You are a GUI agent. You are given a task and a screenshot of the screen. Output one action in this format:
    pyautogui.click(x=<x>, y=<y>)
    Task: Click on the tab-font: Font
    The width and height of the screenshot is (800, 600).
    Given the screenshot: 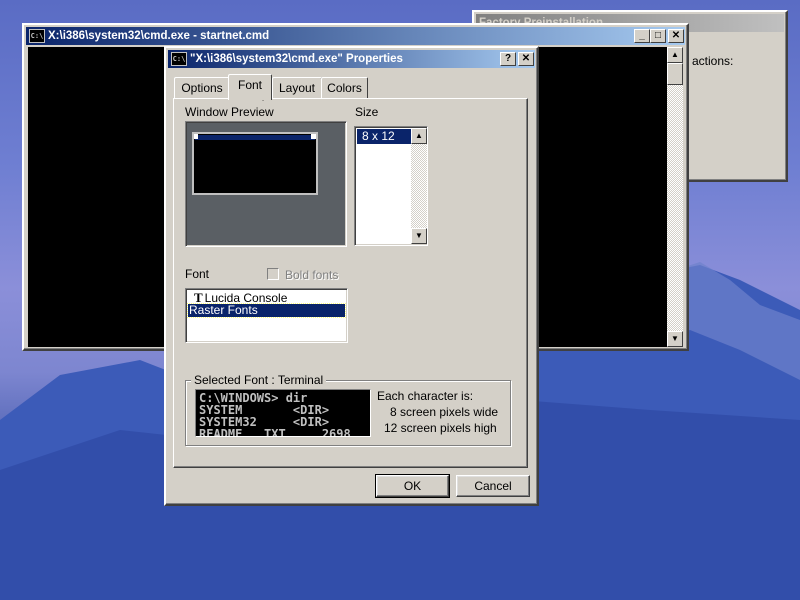 What is the action you would take?
    pyautogui.click(x=250, y=87)
    